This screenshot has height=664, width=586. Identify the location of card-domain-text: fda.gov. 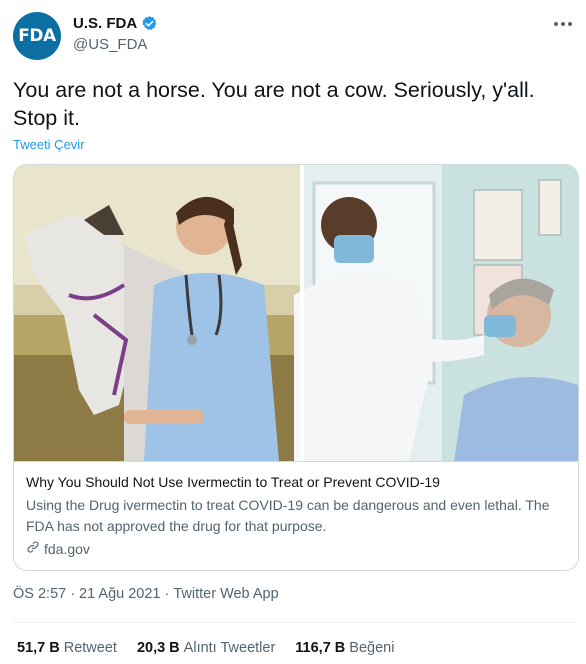
(67, 548).